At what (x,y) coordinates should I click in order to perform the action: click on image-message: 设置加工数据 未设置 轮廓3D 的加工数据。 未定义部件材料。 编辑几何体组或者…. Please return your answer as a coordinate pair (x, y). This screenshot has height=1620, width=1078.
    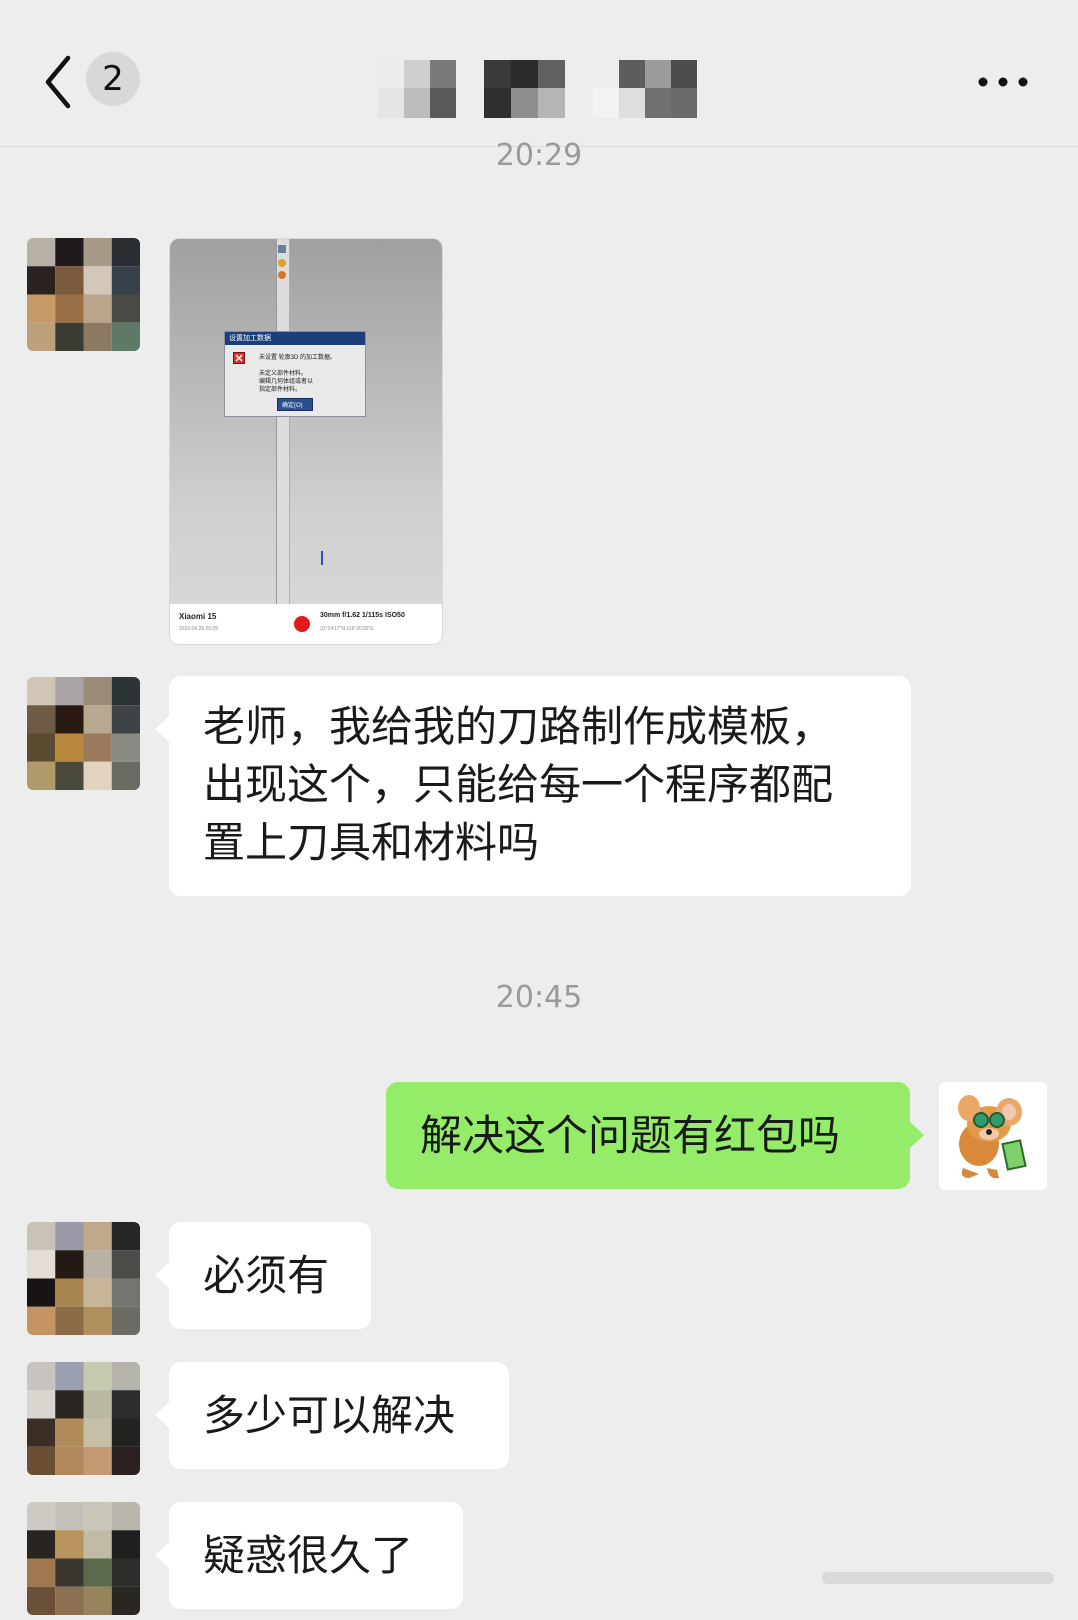
    Looking at the image, I should click on (306, 441).